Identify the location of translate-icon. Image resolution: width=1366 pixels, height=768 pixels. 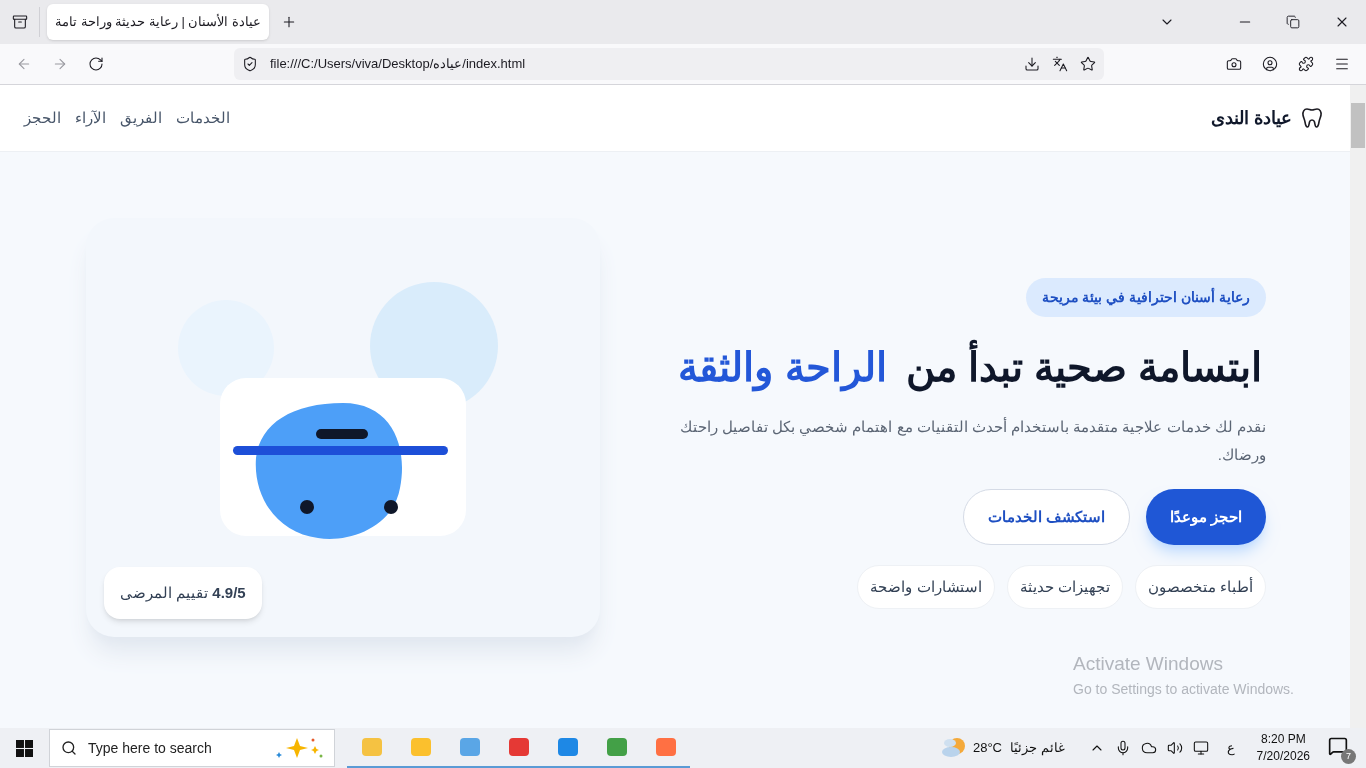
(1060, 64).